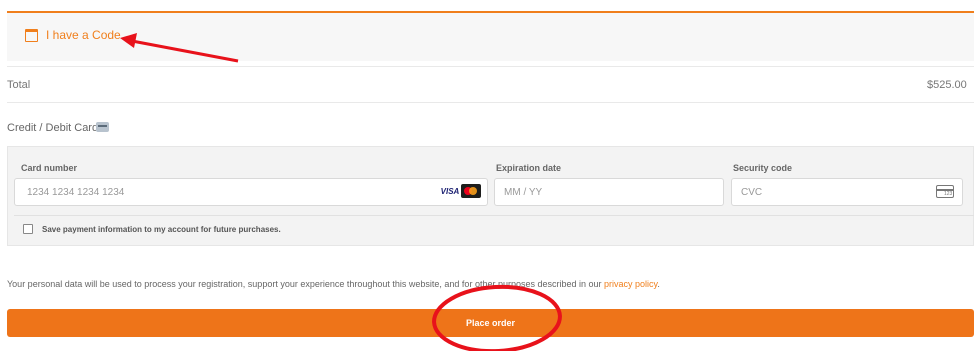 The width and height of the screenshot is (974, 351). What do you see at coordinates (763, 168) in the screenshot?
I see `security-code-label: Security code` at bounding box center [763, 168].